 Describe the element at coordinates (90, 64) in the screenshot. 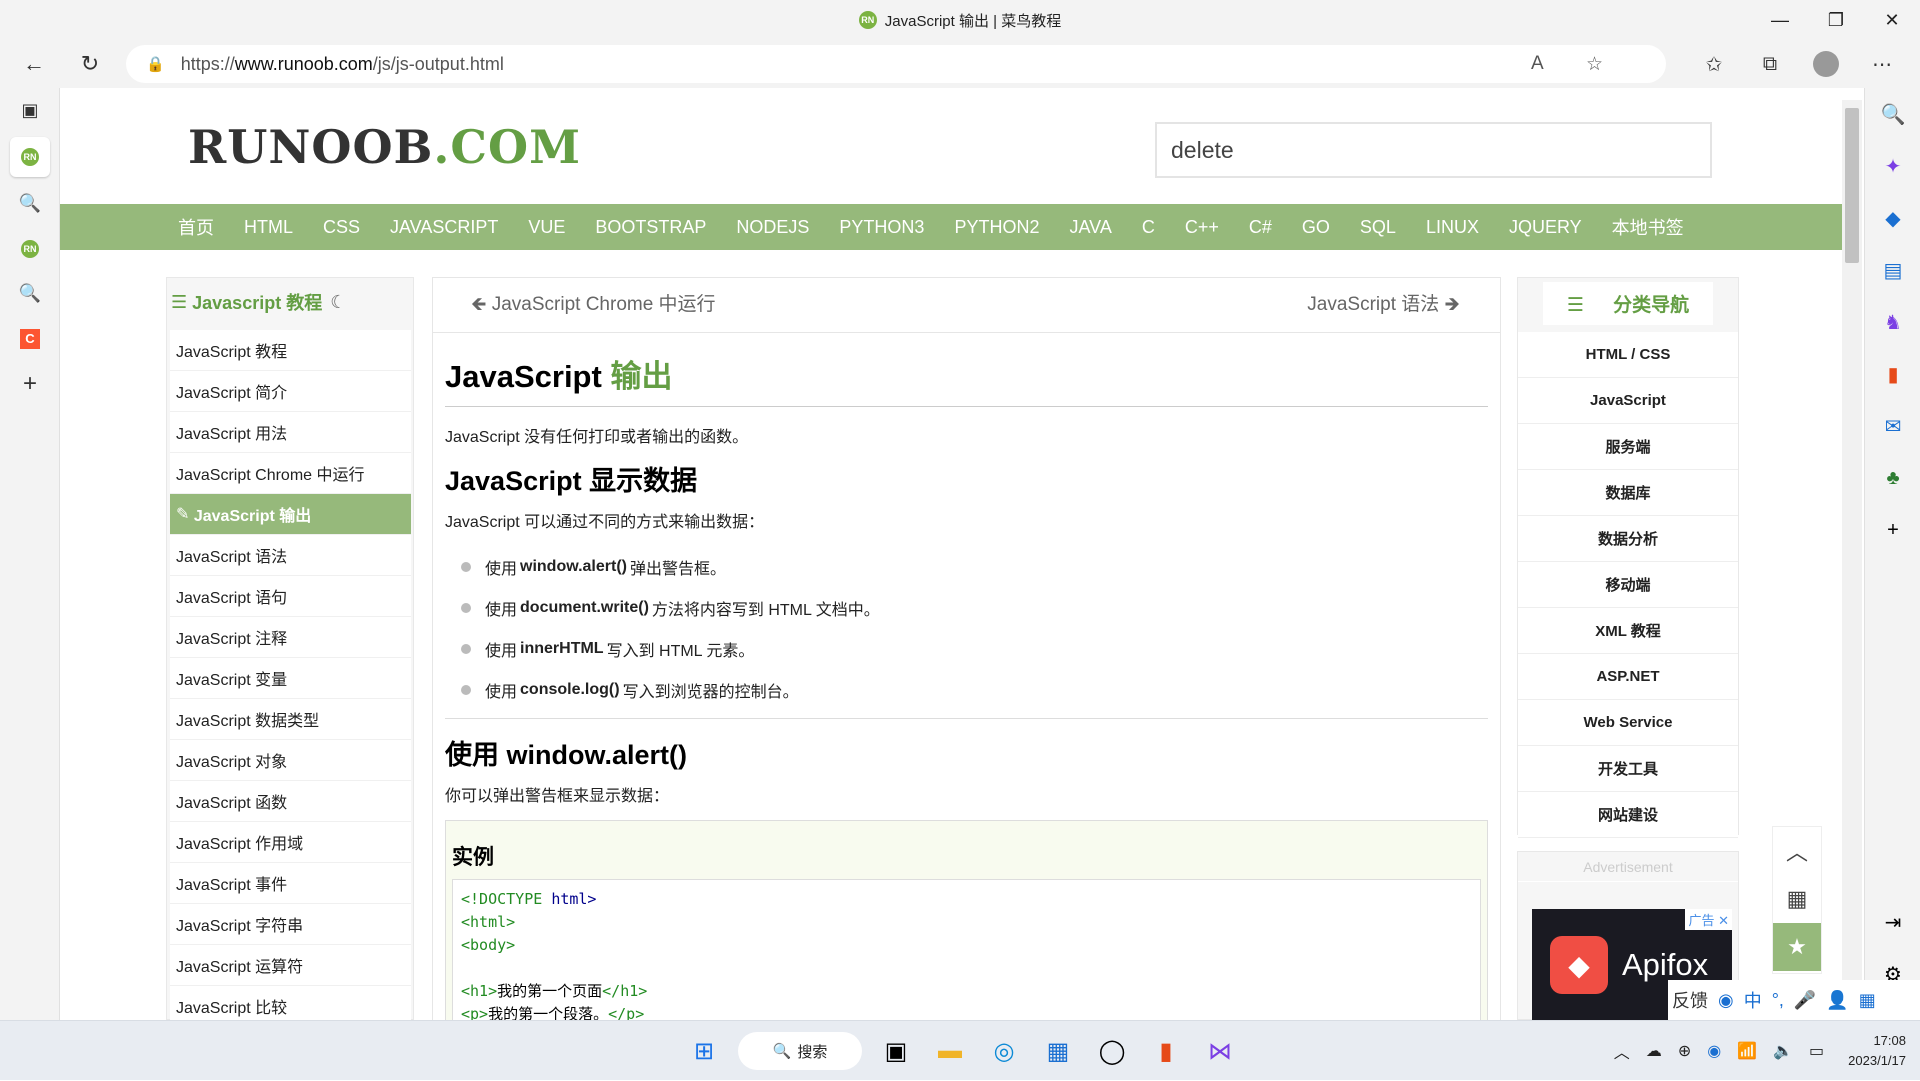

I see `refresh-button: ↻` at that location.